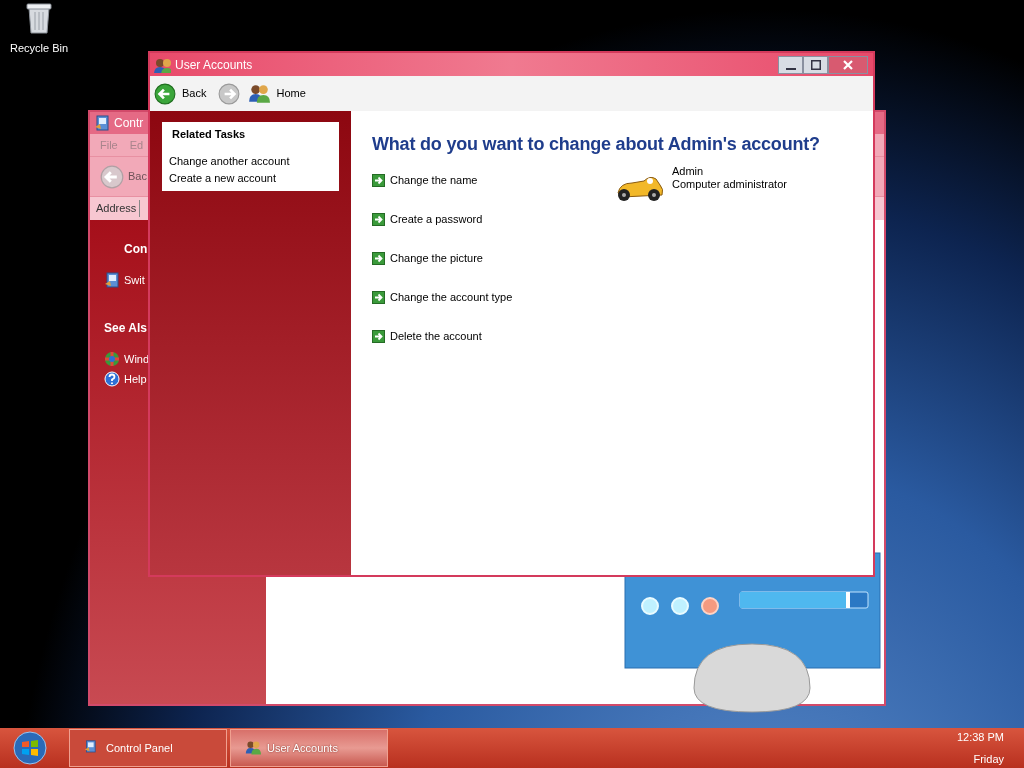  I want to click on action-link: Delete the account, so click(436, 336).